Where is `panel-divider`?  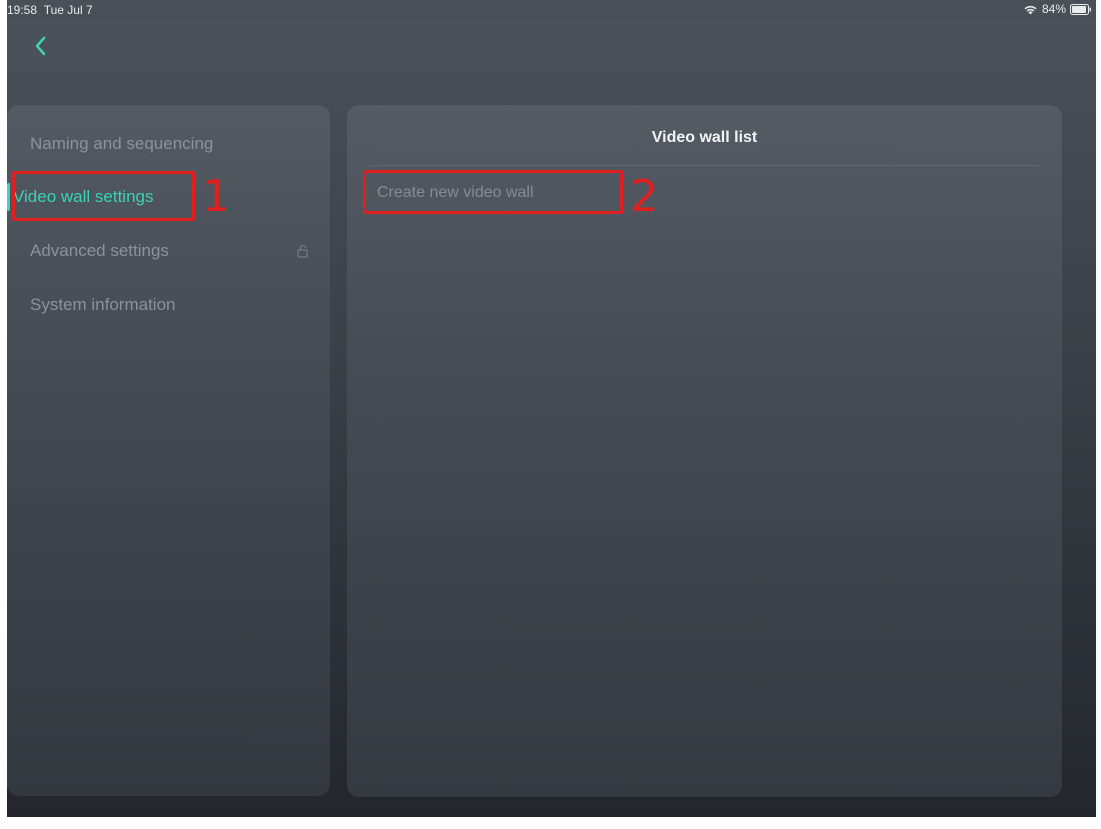 panel-divider is located at coordinates (704, 165).